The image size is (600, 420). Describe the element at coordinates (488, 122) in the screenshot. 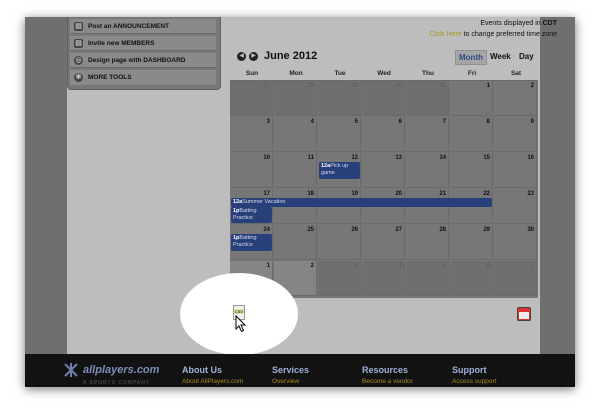

I see `day-number: 8` at that location.